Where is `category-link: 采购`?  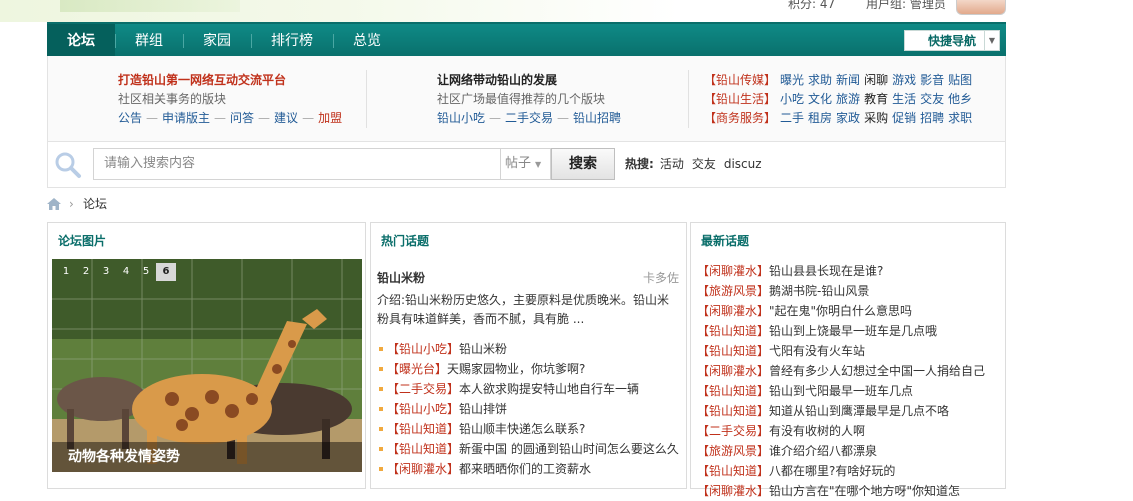 category-link: 采购 is located at coordinates (876, 118).